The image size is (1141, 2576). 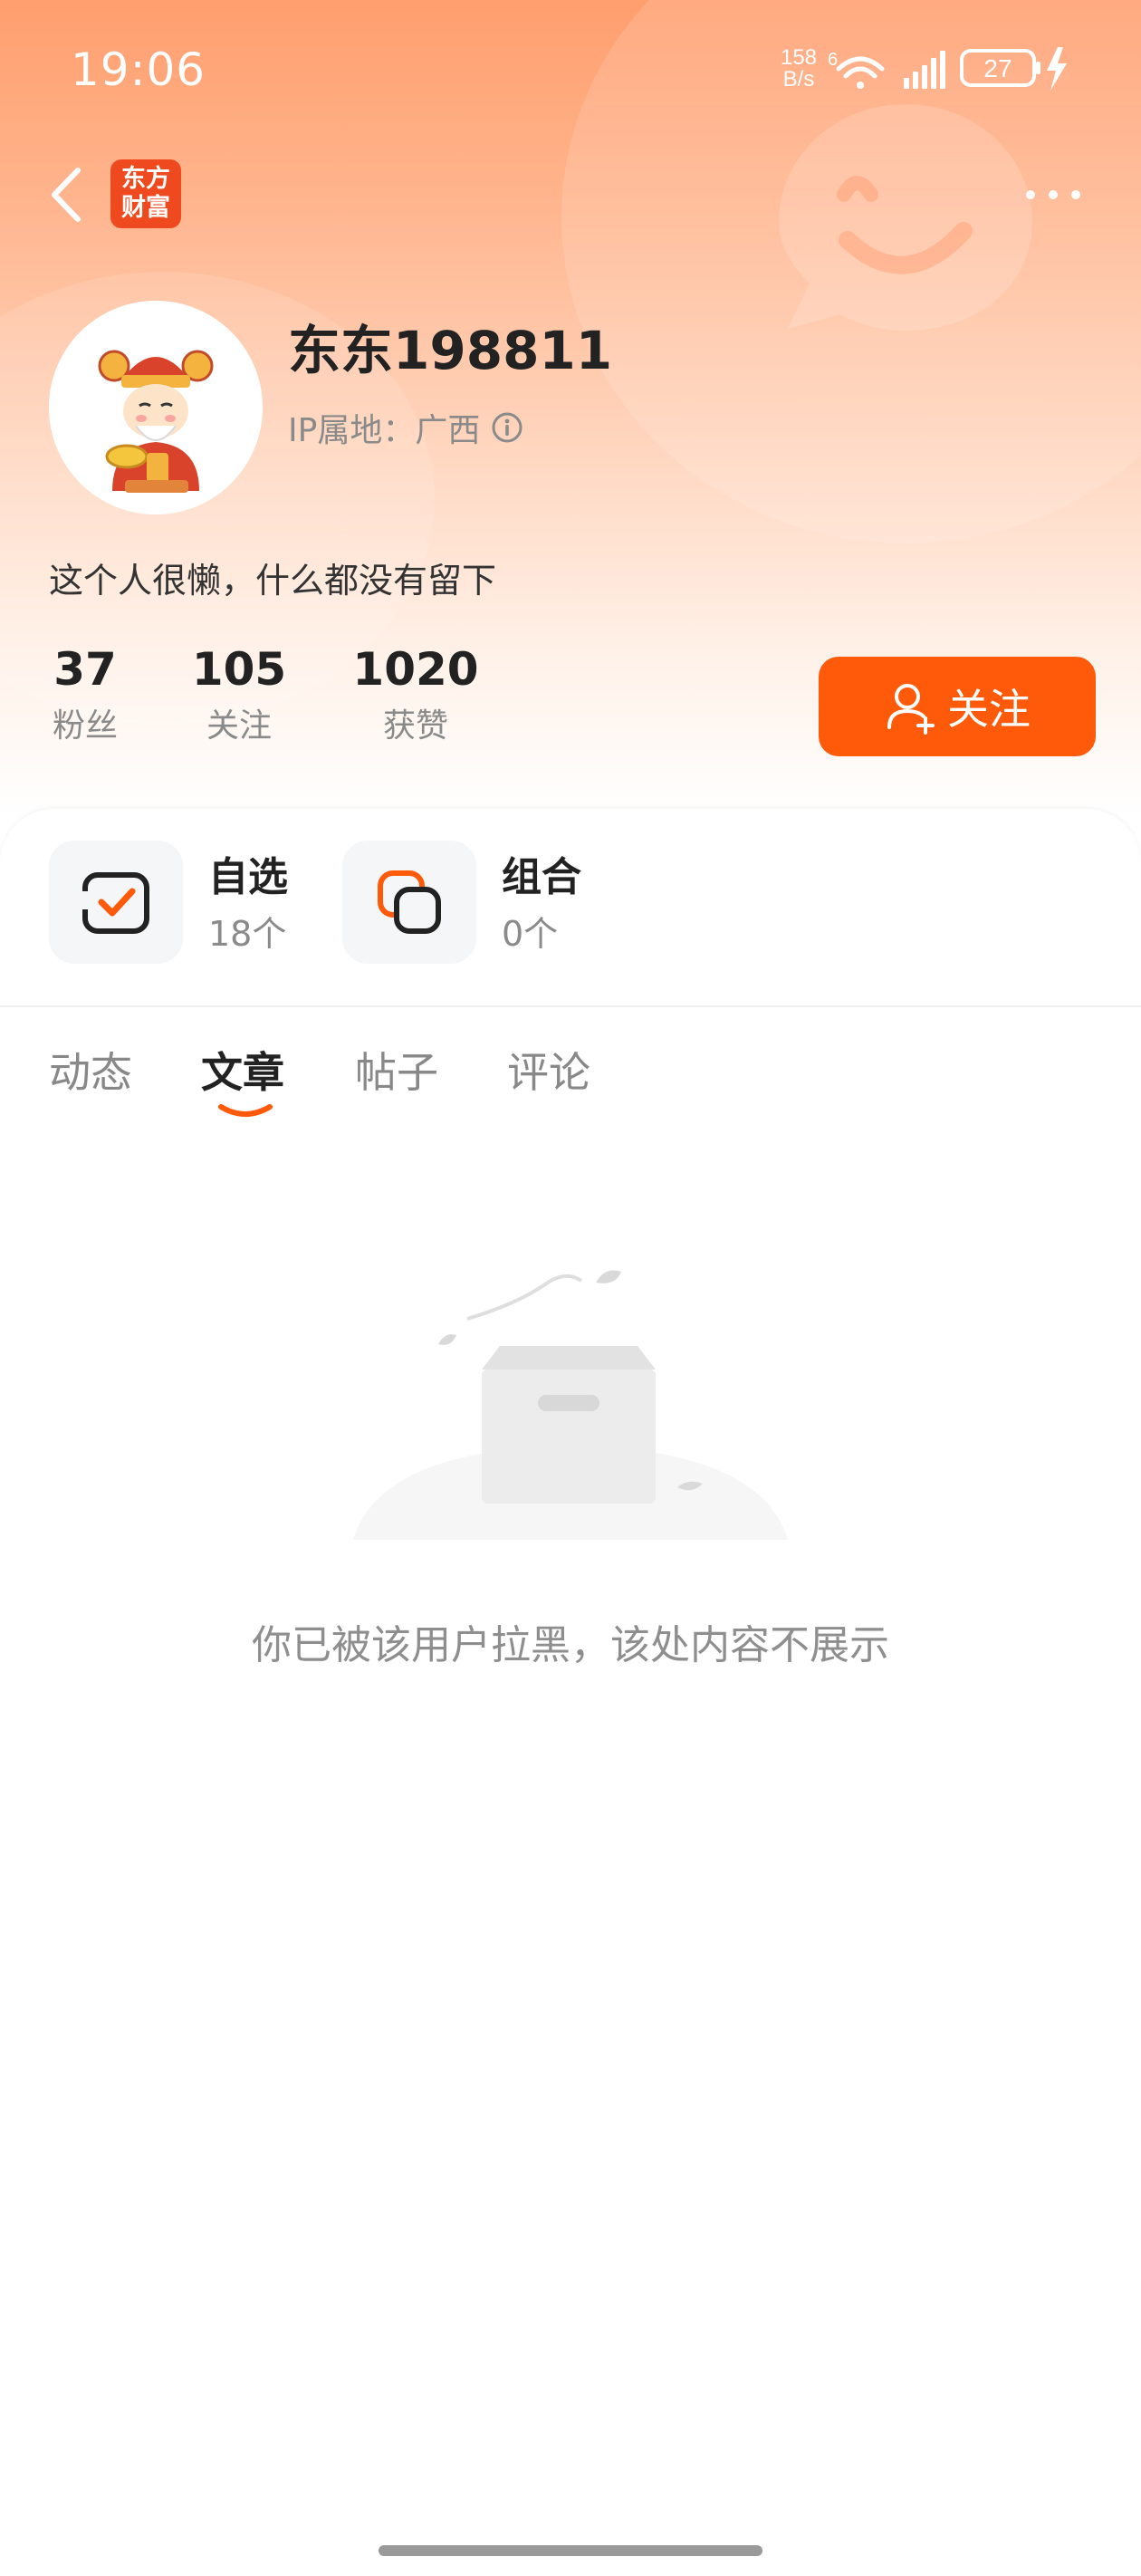 I want to click on stat-following: 105 关注, so click(x=239, y=694).